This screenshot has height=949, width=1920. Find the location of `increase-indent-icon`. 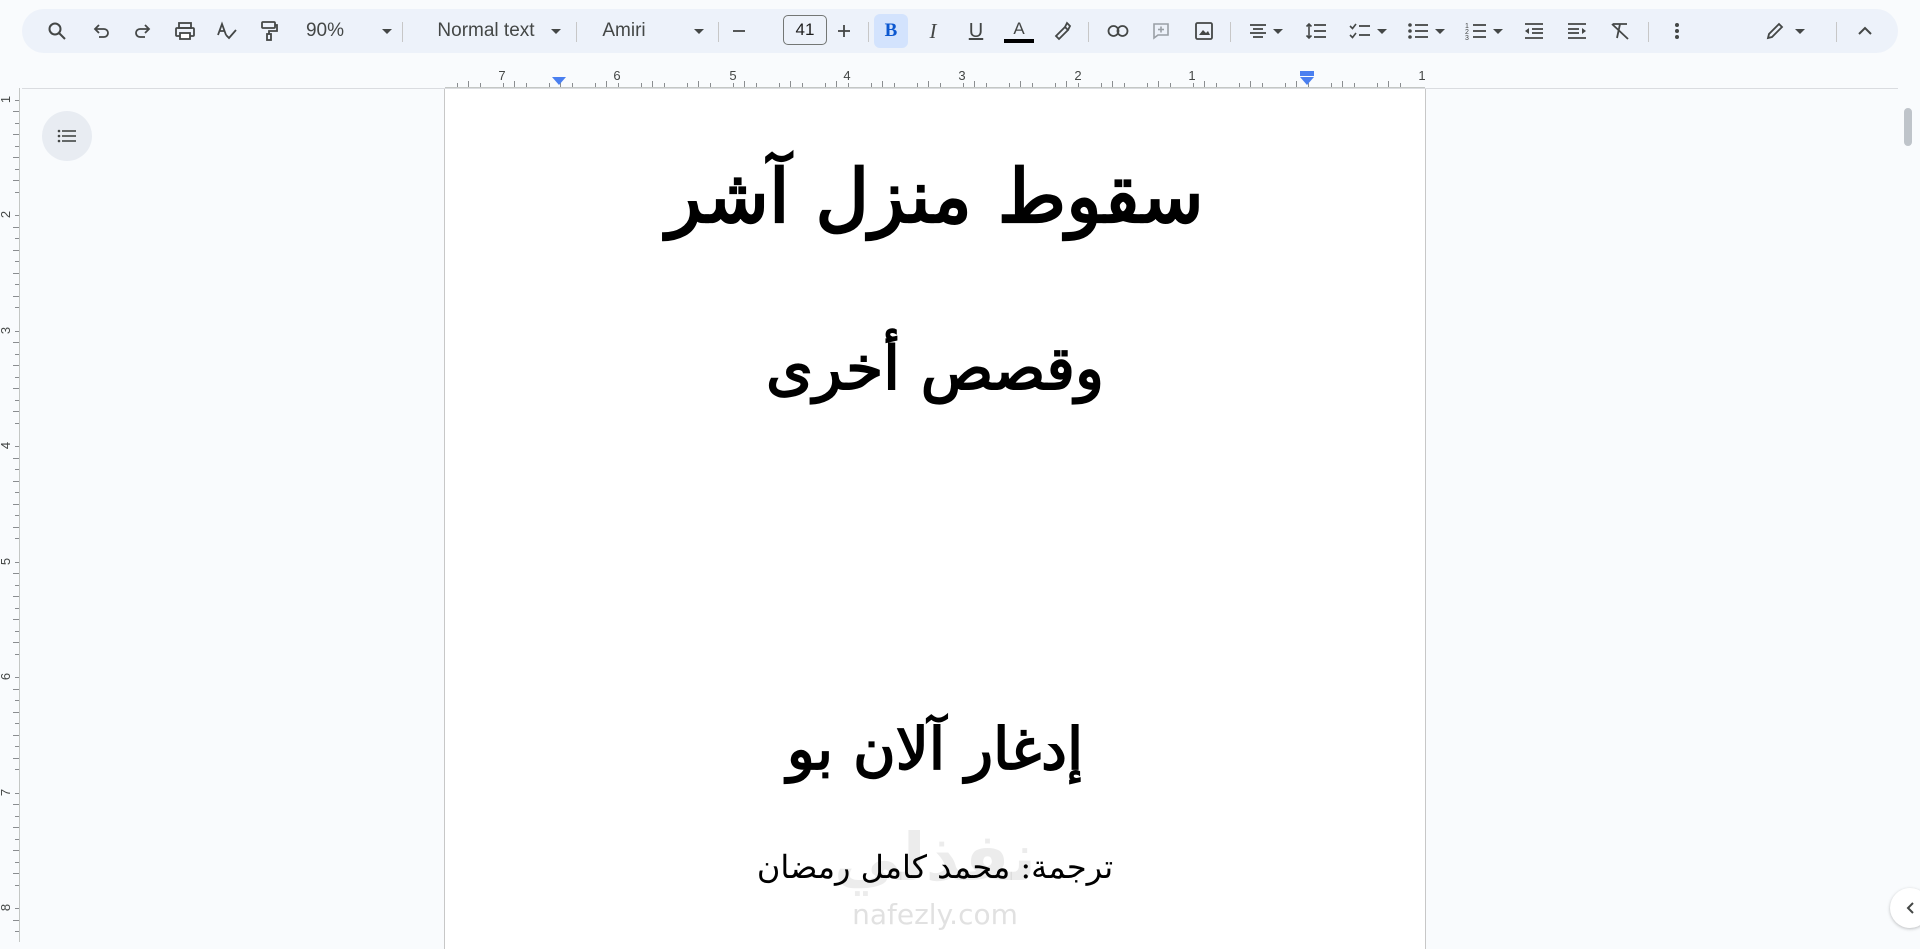

increase-indent-icon is located at coordinates (1577, 31).